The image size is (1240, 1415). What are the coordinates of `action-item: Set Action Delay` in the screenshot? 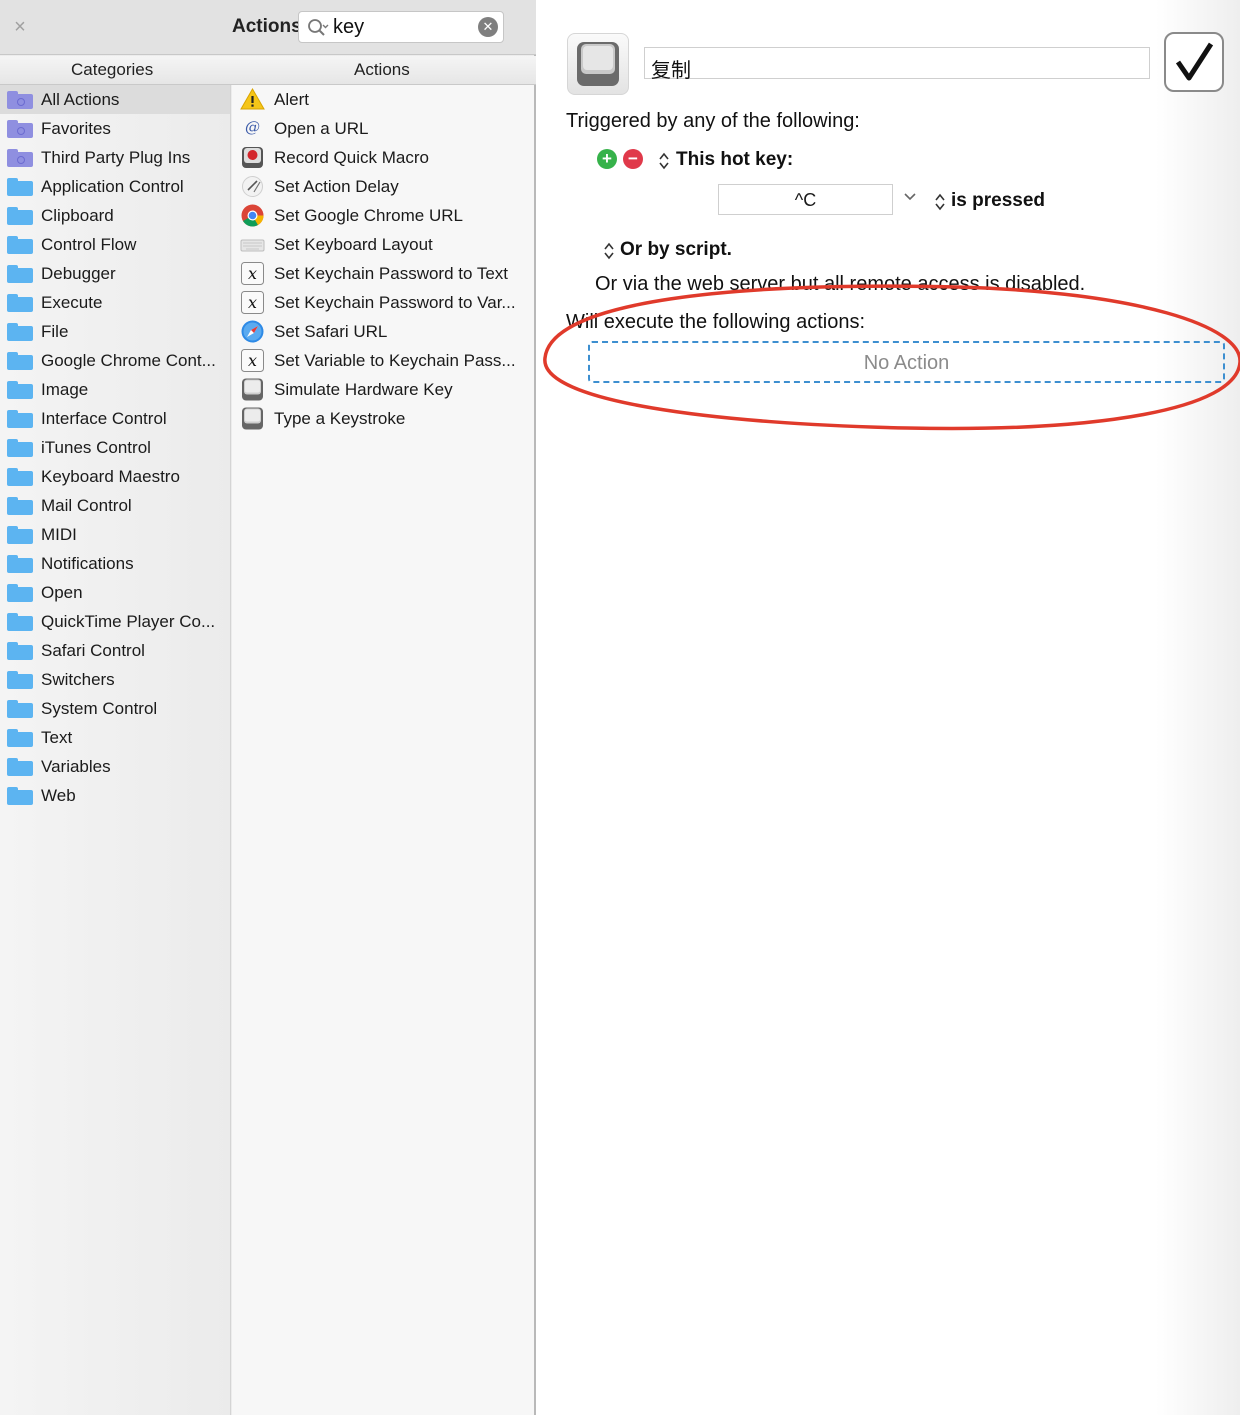 It's located at (383, 186).